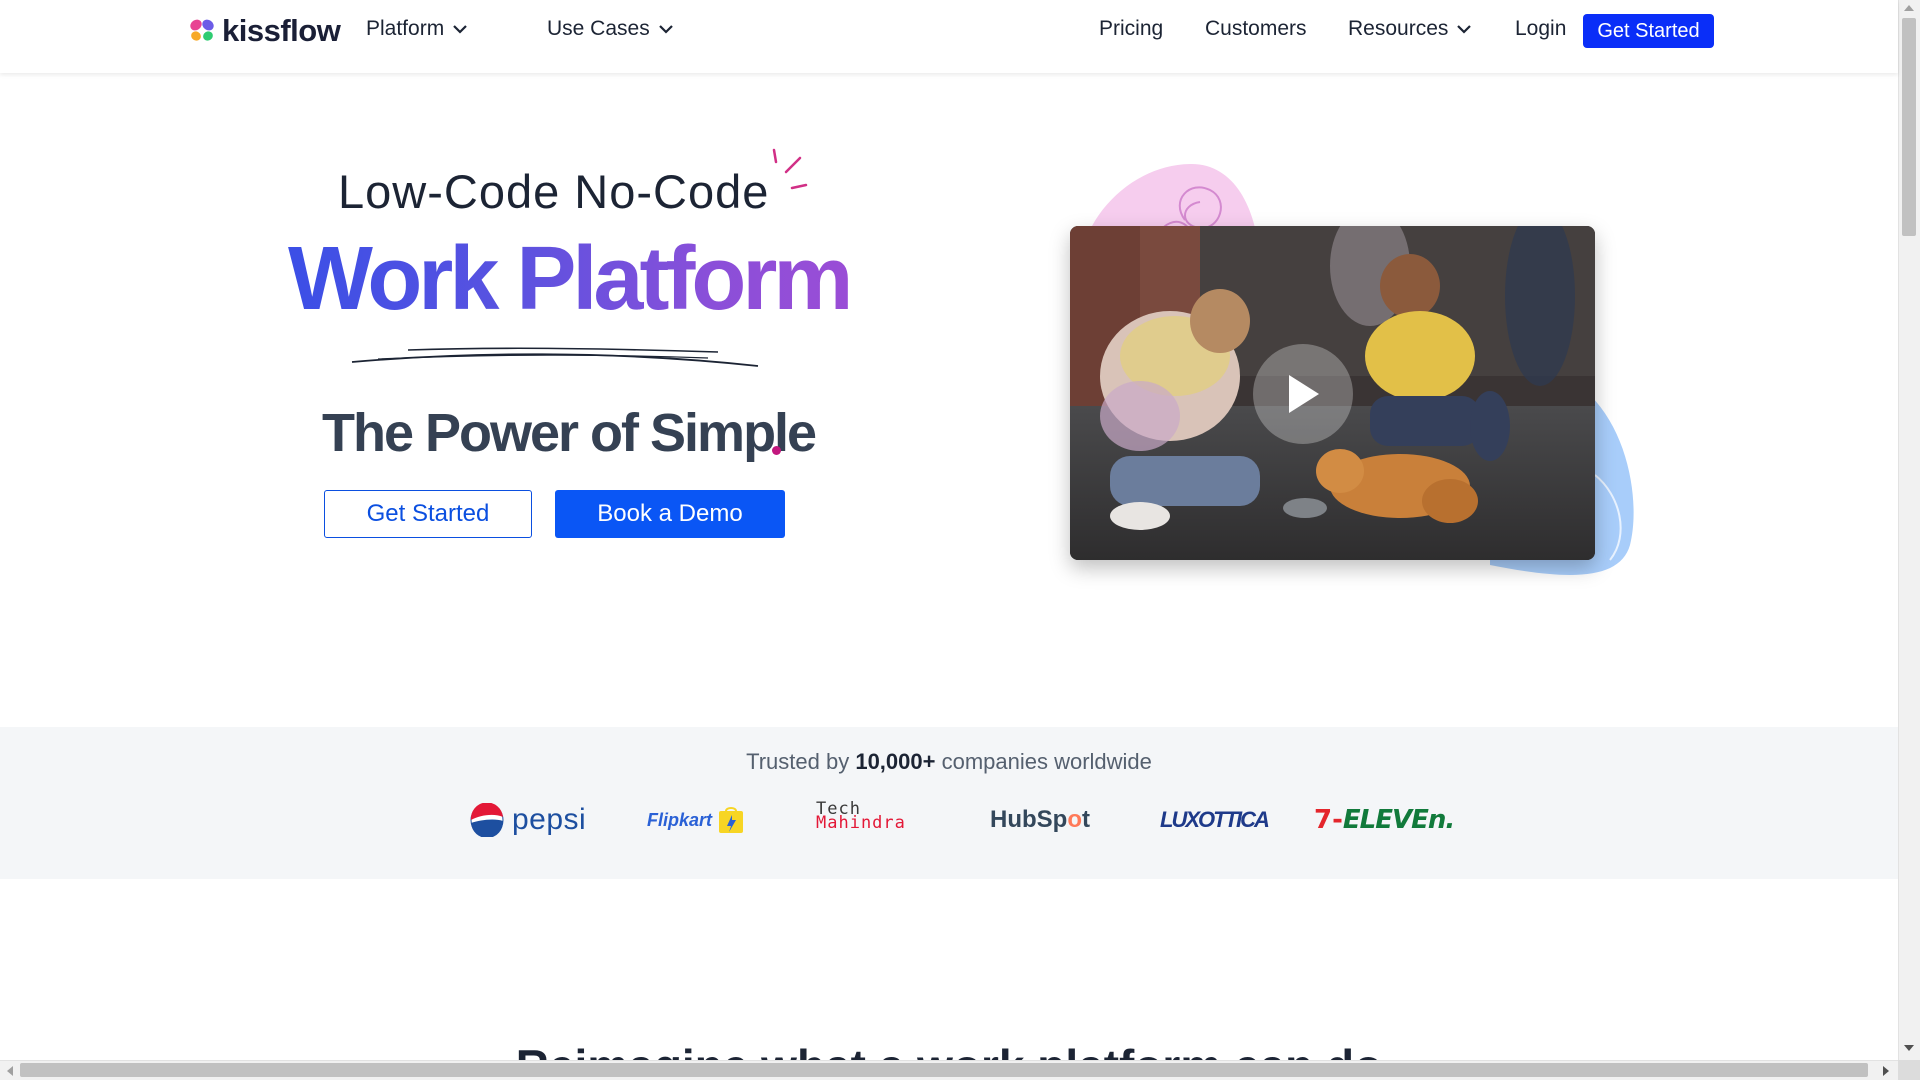 This screenshot has width=1920, height=1080. Describe the element at coordinates (776, 450) in the screenshot. I see `subtitle-dot-decoration` at that location.